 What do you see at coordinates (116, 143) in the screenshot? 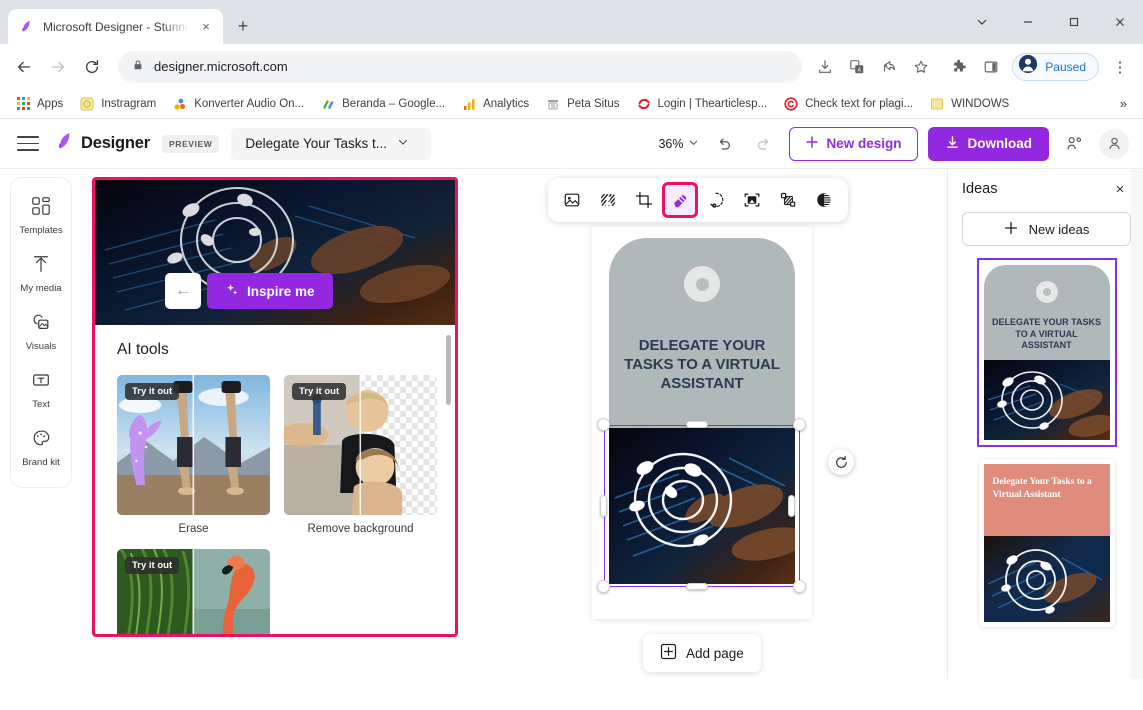
I see `brand-name: Designer` at bounding box center [116, 143].